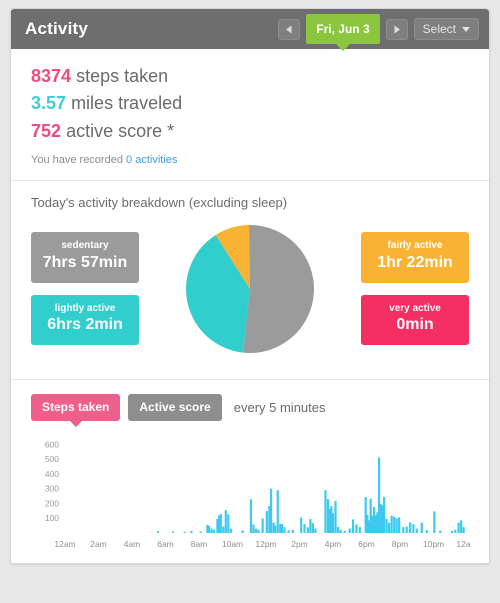  What do you see at coordinates (151, 160) in the screenshot?
I see `recorded-activities-link: 0 activities` at bounding box center [151, 160].